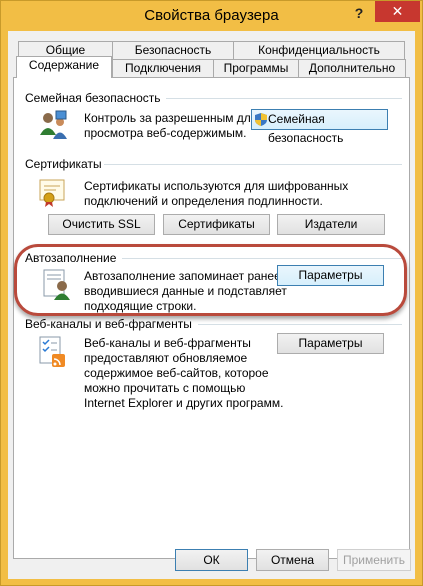  Describe the element at coordinates (56, 284) in the screenshot. I see `autocomplete-icon` at that location.